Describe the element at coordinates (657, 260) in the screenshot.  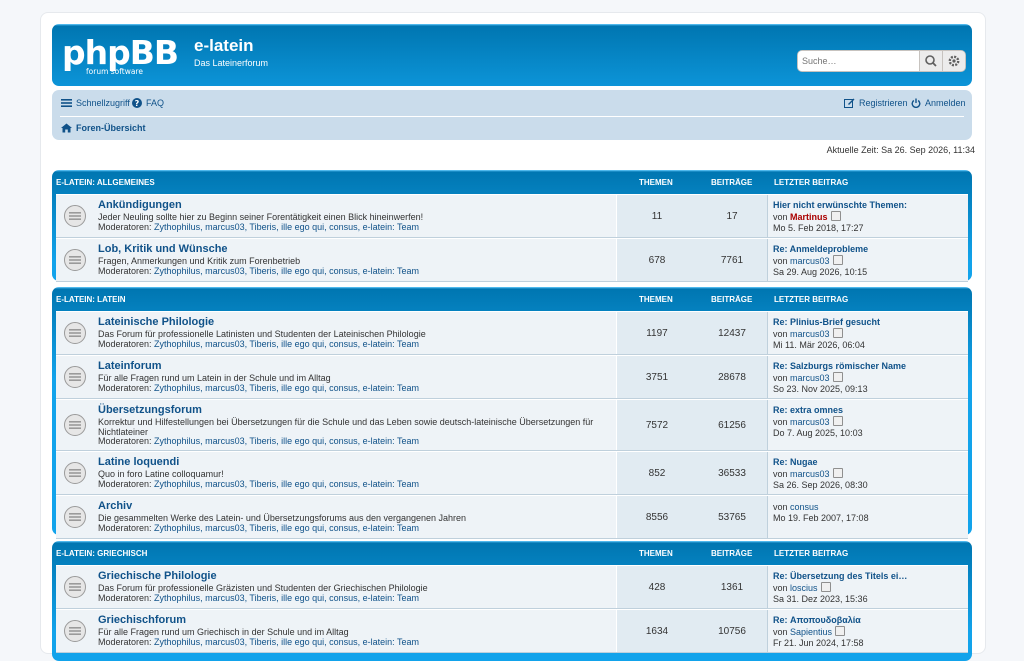
I see `forum-topics-count: 678` at that location.